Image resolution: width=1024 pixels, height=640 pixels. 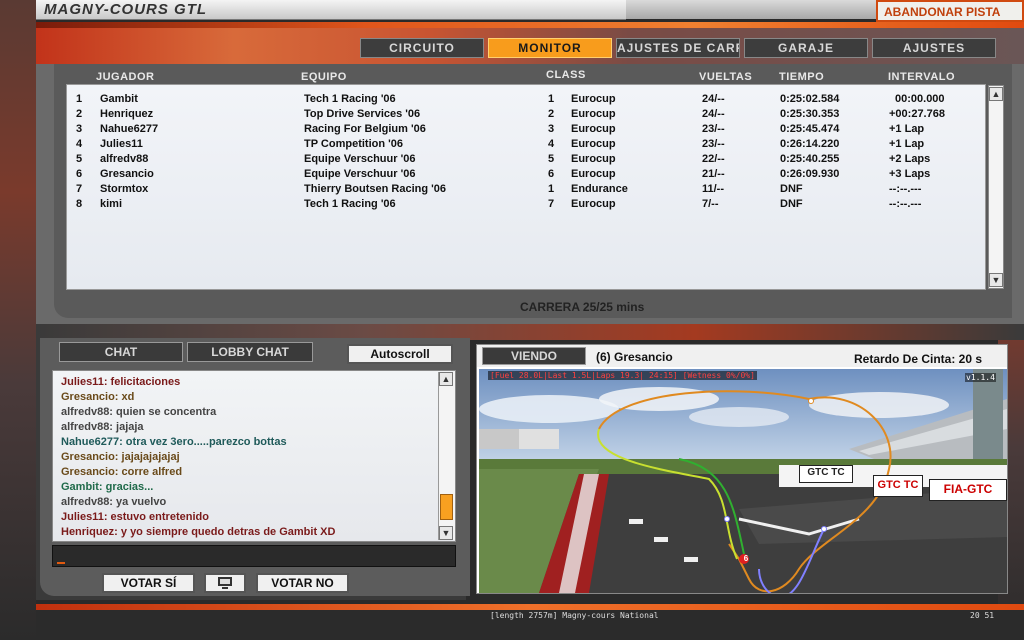 I want to click on chat-message: Gresancio: xd, so click(x=98, y=397).